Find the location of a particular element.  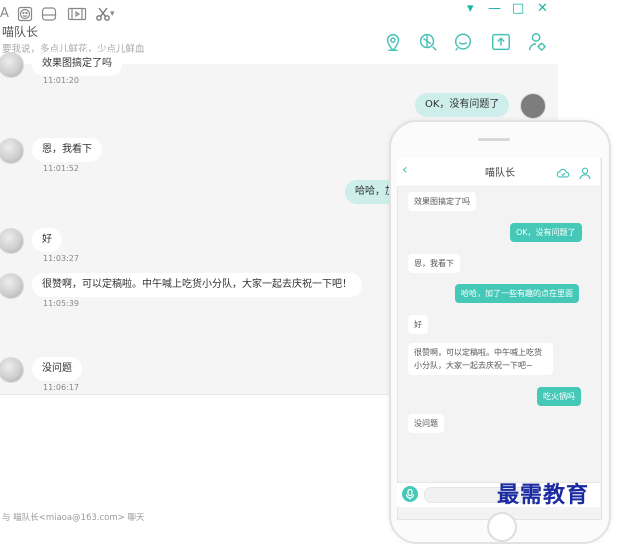

mobile-message: 好 is located at coordinates (418, 324).